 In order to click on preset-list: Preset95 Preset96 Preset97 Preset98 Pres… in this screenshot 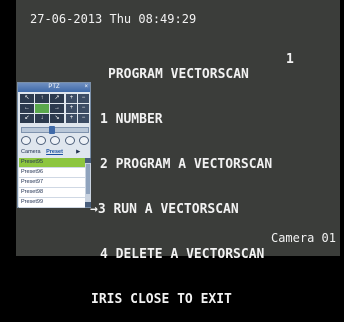, I will do `click(52, 183)`.